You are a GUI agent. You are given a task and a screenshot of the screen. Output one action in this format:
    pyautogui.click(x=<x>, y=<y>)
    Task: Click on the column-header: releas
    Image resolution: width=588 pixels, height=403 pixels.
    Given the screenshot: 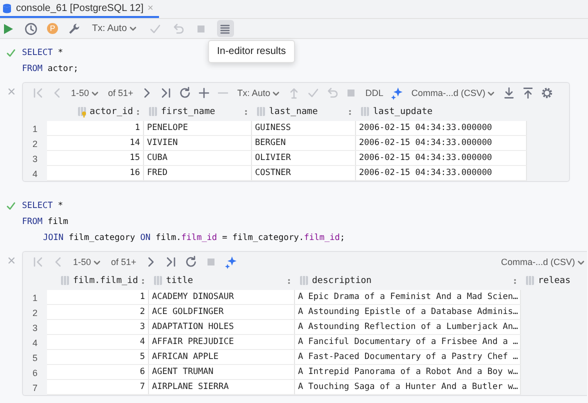 What is the action you would take?
    pyautogui.click(x=554, y=281)
    